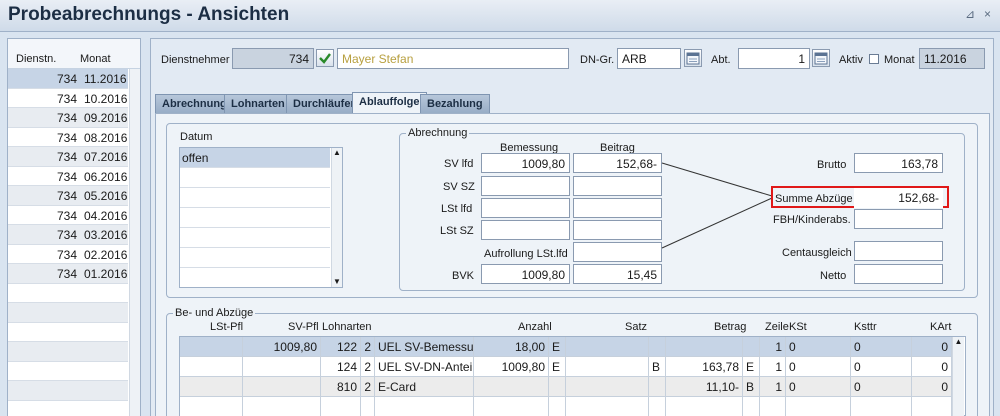 This screenshot has width=1000, height=416. Describe the element at coordinates (347, 327) in the screenshot. I see `col-lohnarten: Lohnarten` at that location.